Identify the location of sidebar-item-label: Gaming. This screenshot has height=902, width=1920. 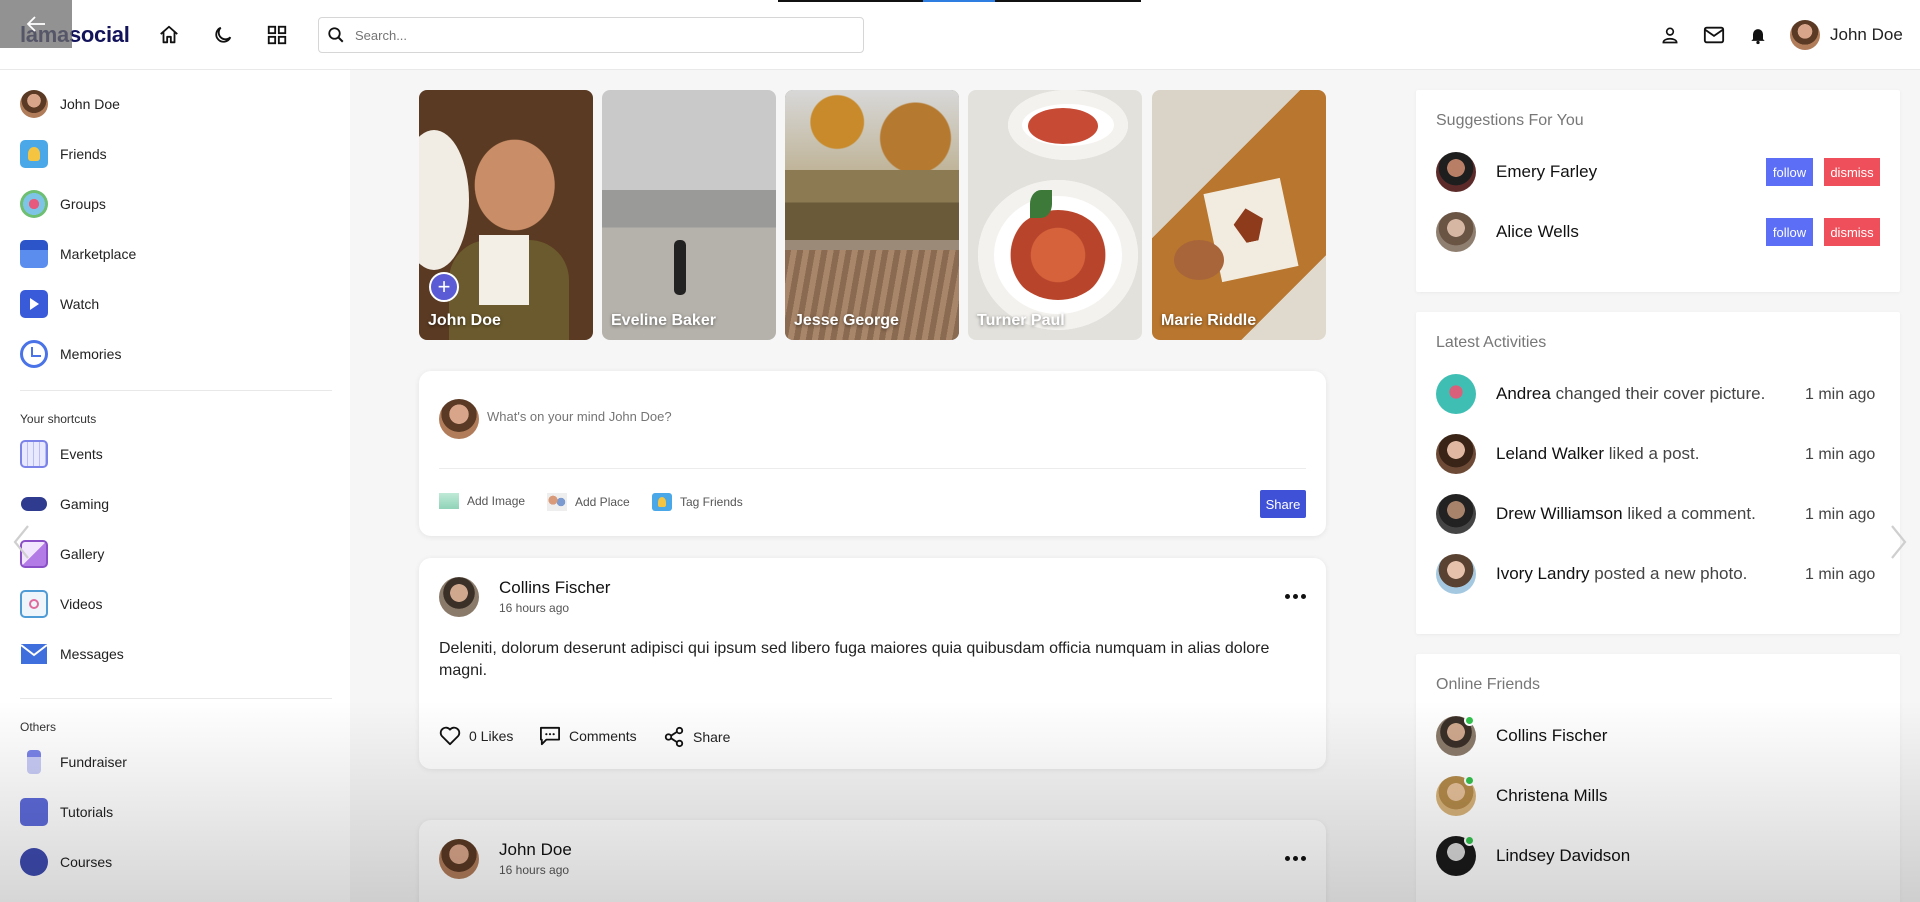
(85, 504).